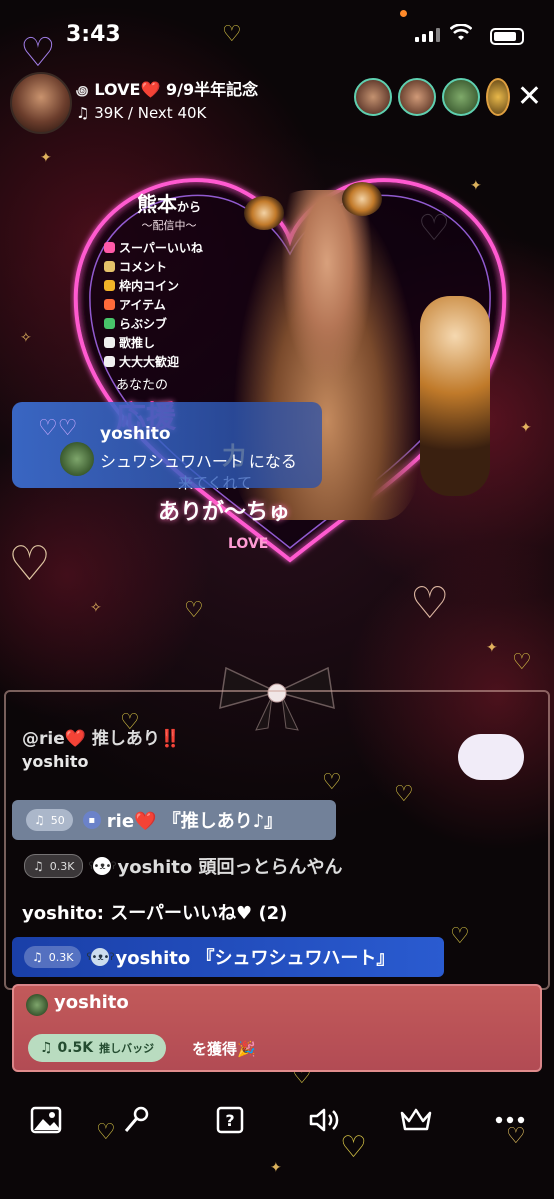 The height and width of the screenshot is (1199, 554). What do you see at coordinates (507, 36) in the screenshot?
I see `battery-icon` at bounding box center [507, 36].